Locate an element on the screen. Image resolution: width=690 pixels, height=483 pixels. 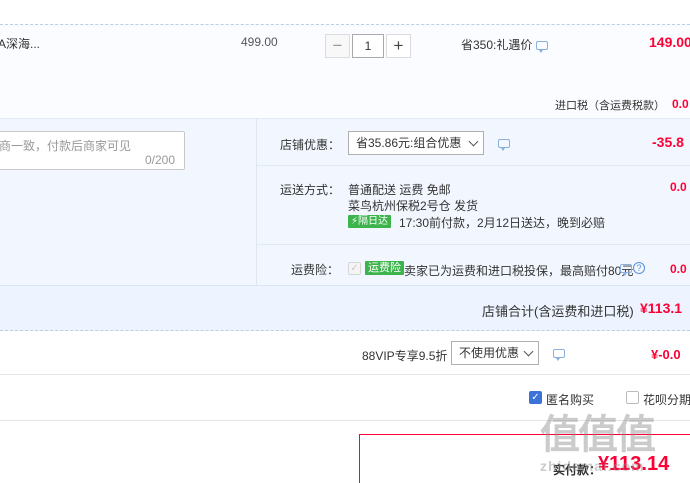
vip-discount-label: 88VIP专享9.5折 is located at coordinates (405, 356).